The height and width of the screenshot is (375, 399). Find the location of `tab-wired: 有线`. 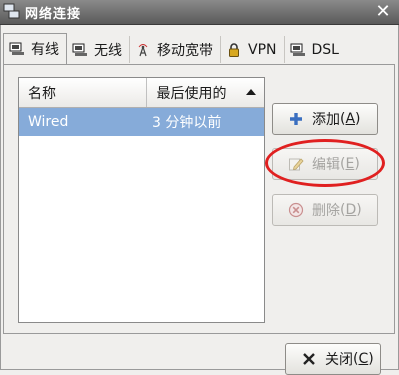

tab-wired: 有线 is located at coordinates (35, 48).